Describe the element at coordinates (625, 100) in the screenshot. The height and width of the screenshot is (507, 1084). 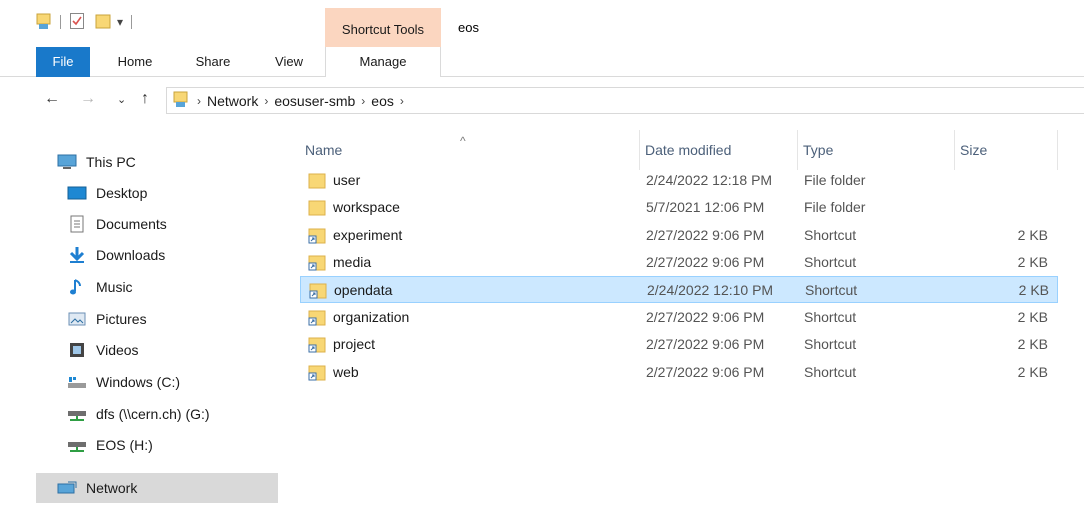
I see `address-bar: › Network › eosuser-smb › eos ›` at that location.